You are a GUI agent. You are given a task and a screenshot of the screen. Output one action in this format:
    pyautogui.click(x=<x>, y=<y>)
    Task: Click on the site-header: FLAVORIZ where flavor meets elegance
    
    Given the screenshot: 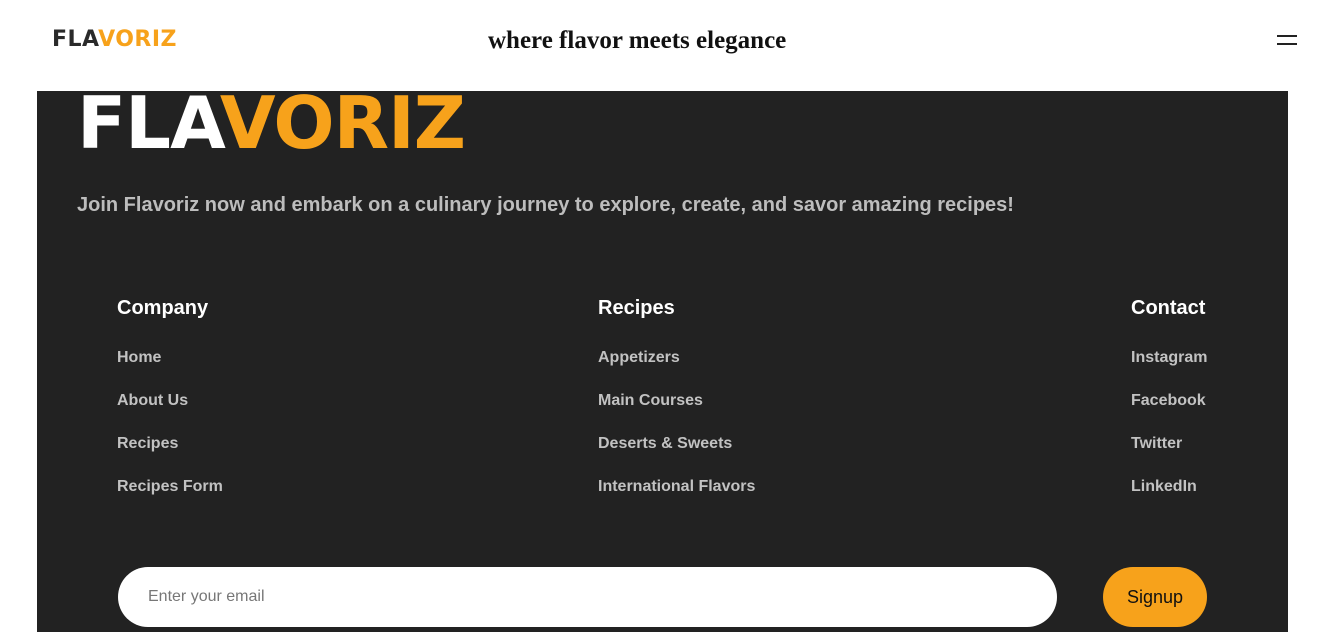 What is the action you would take?
    pyautogui.click(x=665, y=45)
    